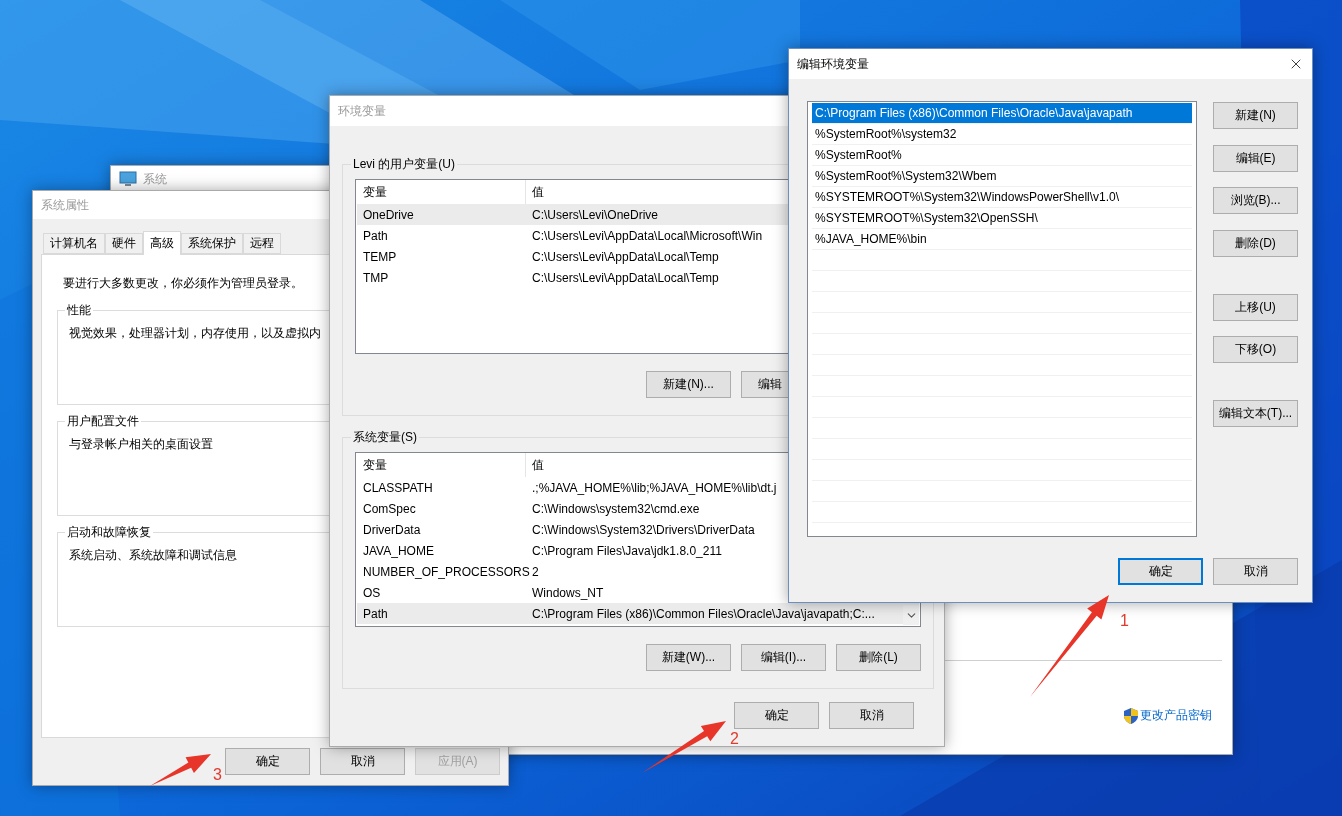 The image size is (1342, 816). Describe the element at coordinates (385, 437) in the screenshot. I see `group-label: 系统变量(S)` at that location.